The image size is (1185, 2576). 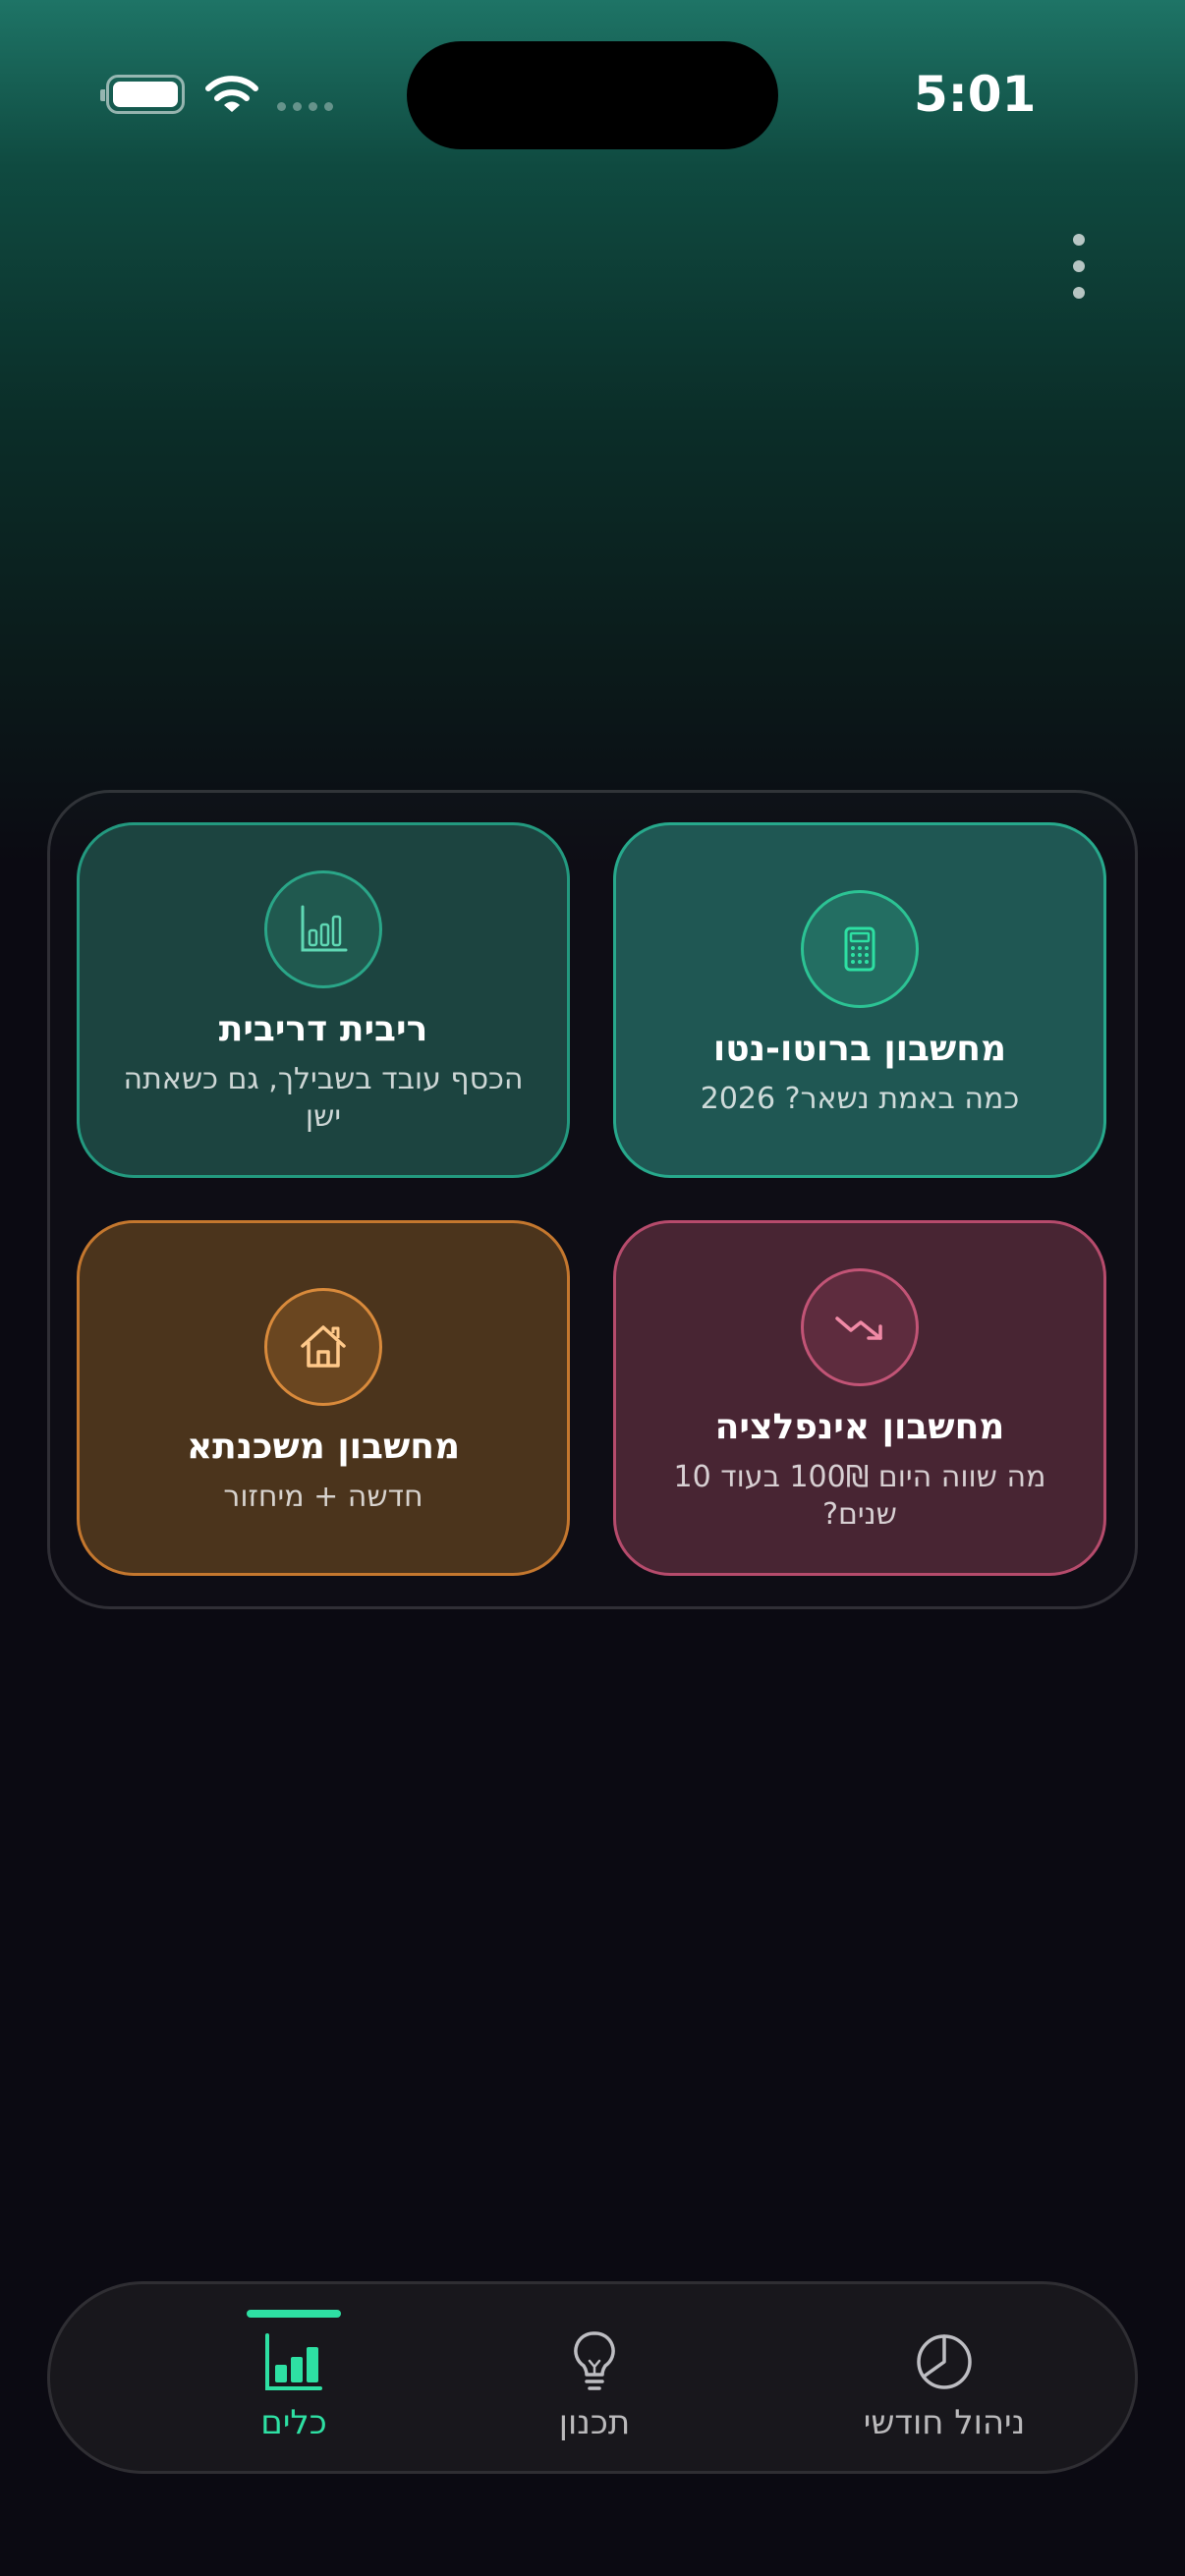 I want to click on nav-item-monthly-management: ניהול חודשי, so click(x=945, y=2380).